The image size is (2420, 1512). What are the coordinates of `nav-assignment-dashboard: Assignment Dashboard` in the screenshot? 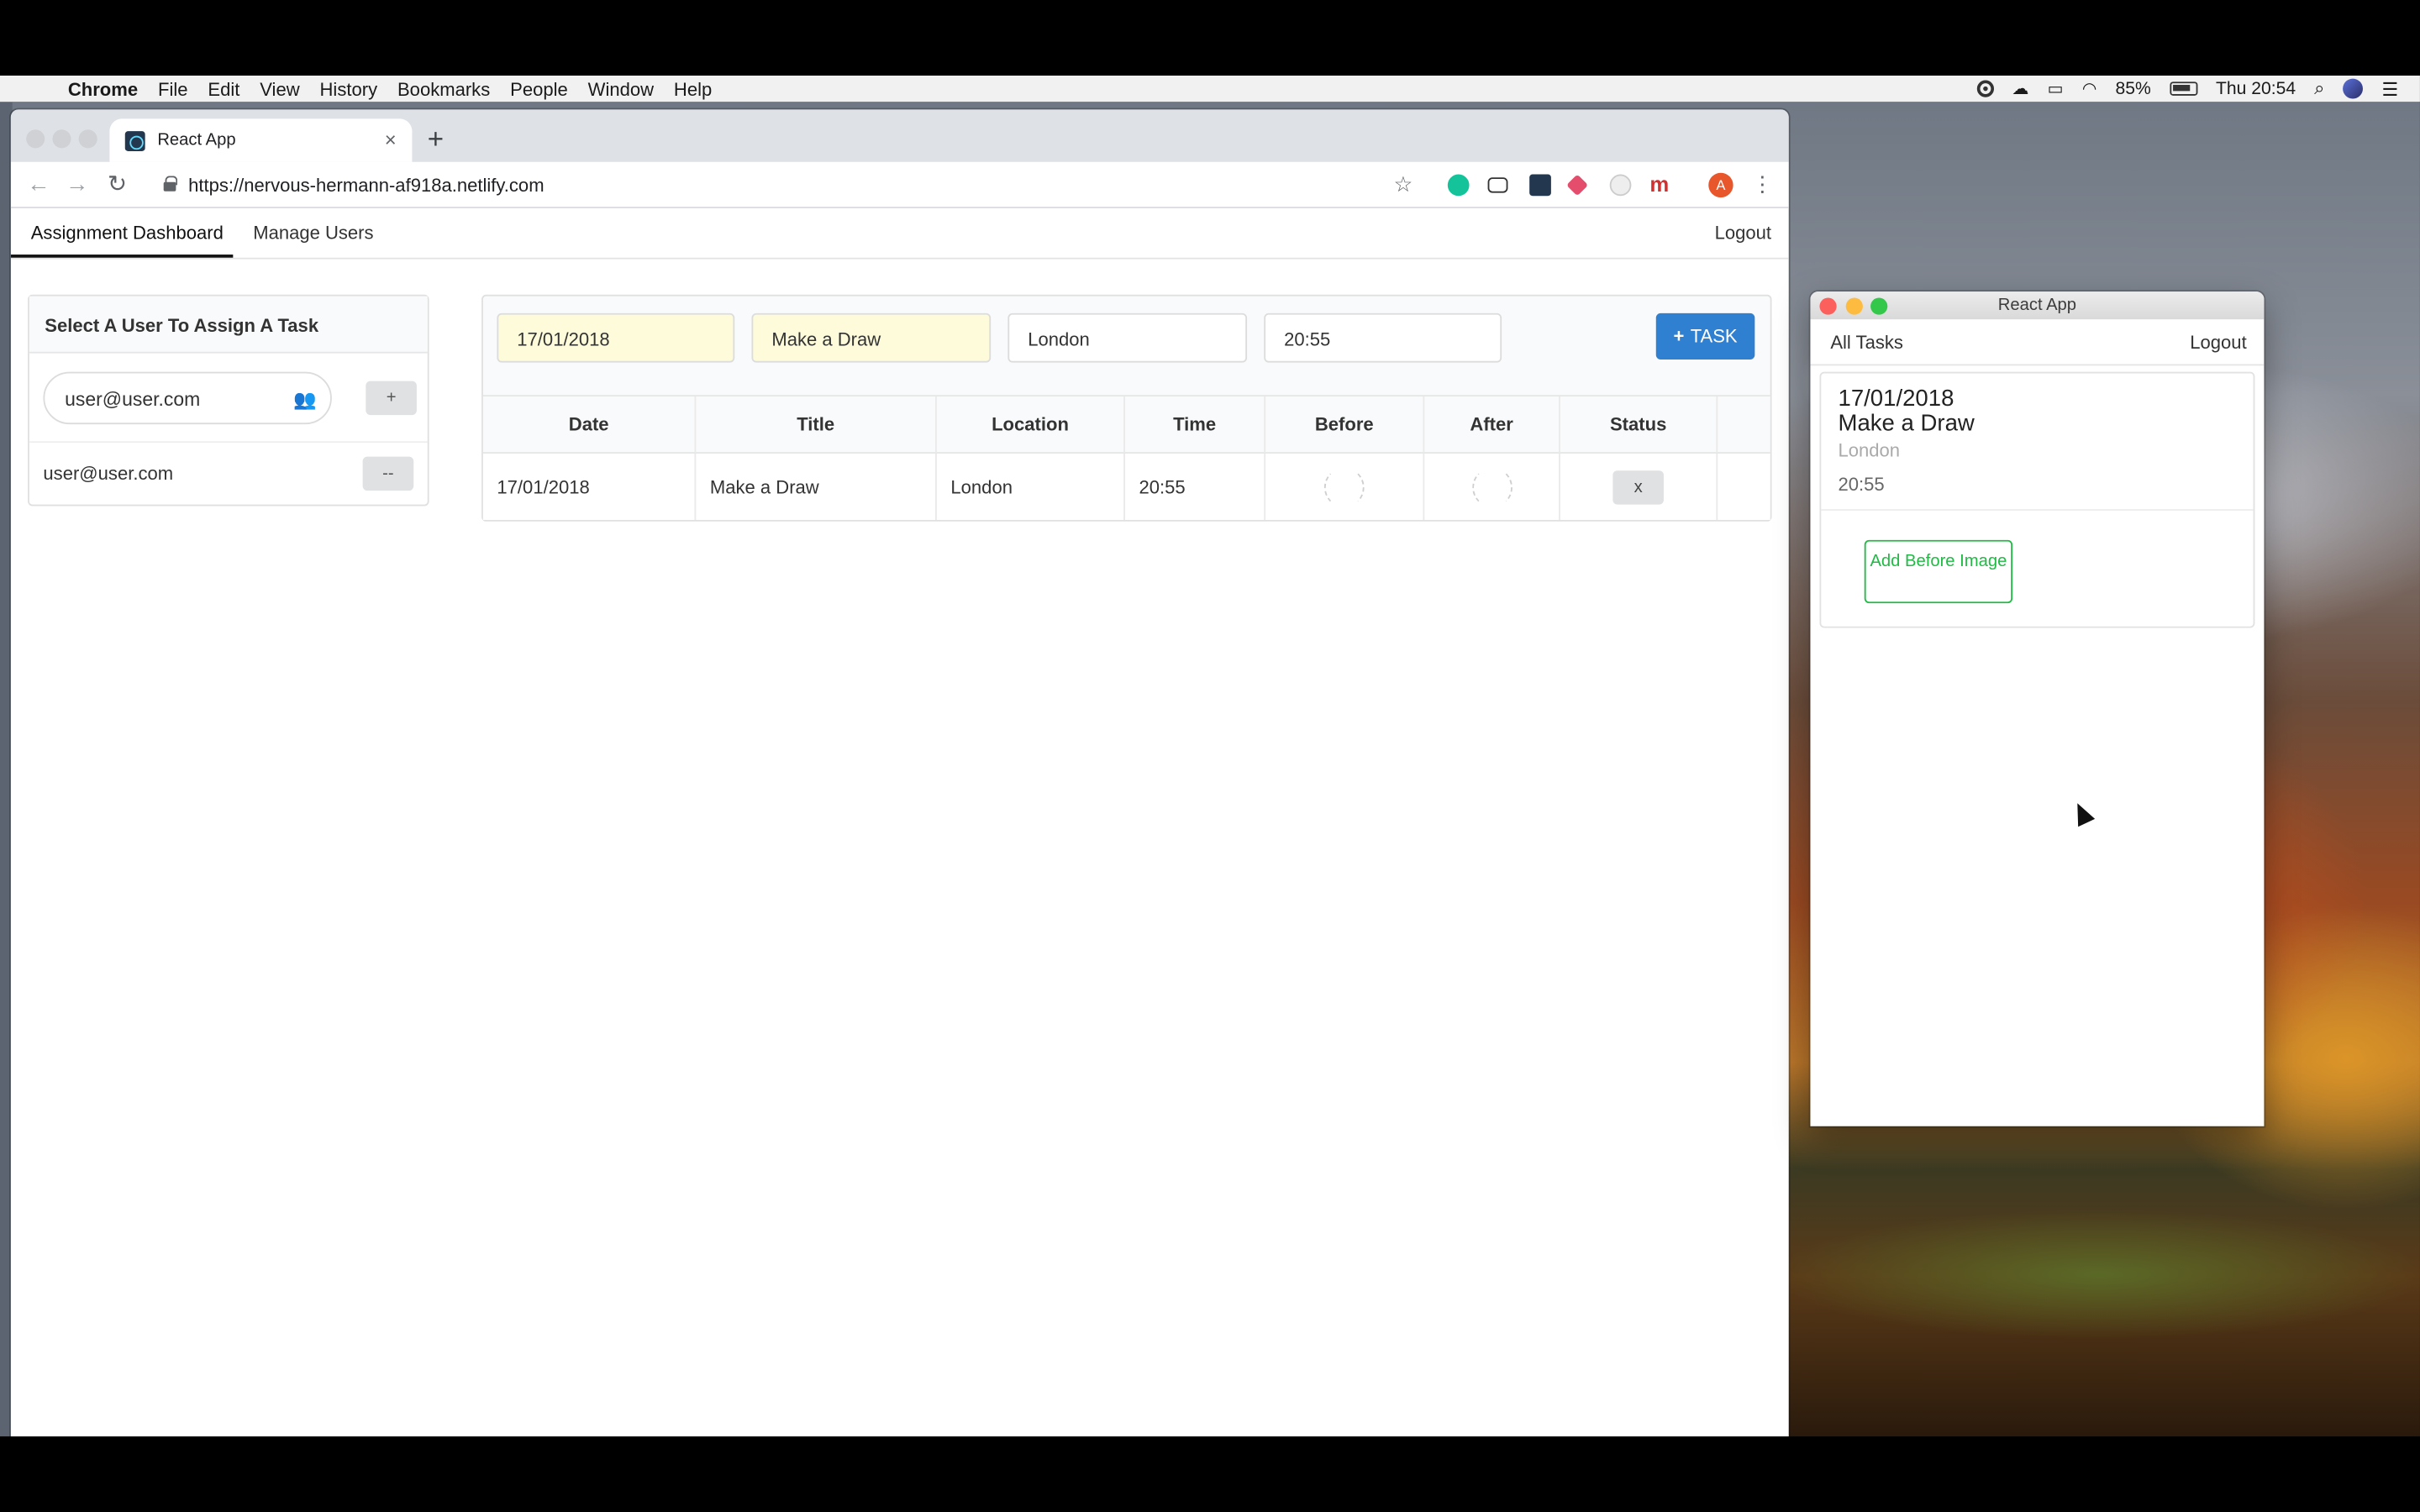 It's located at (128, 233).